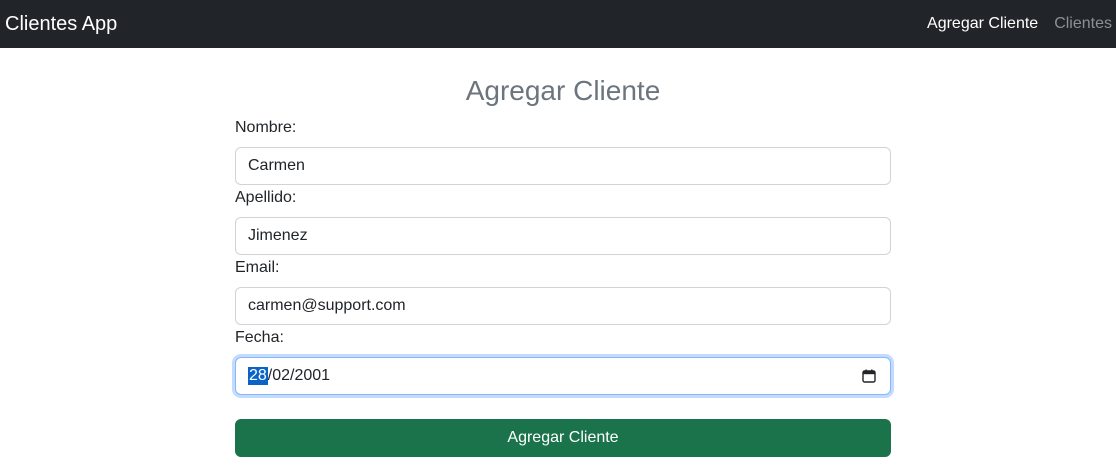 The image size is (1116, 475). I want to click on nav-links: Agregar Cliente Clientes, so click(1013, 24).